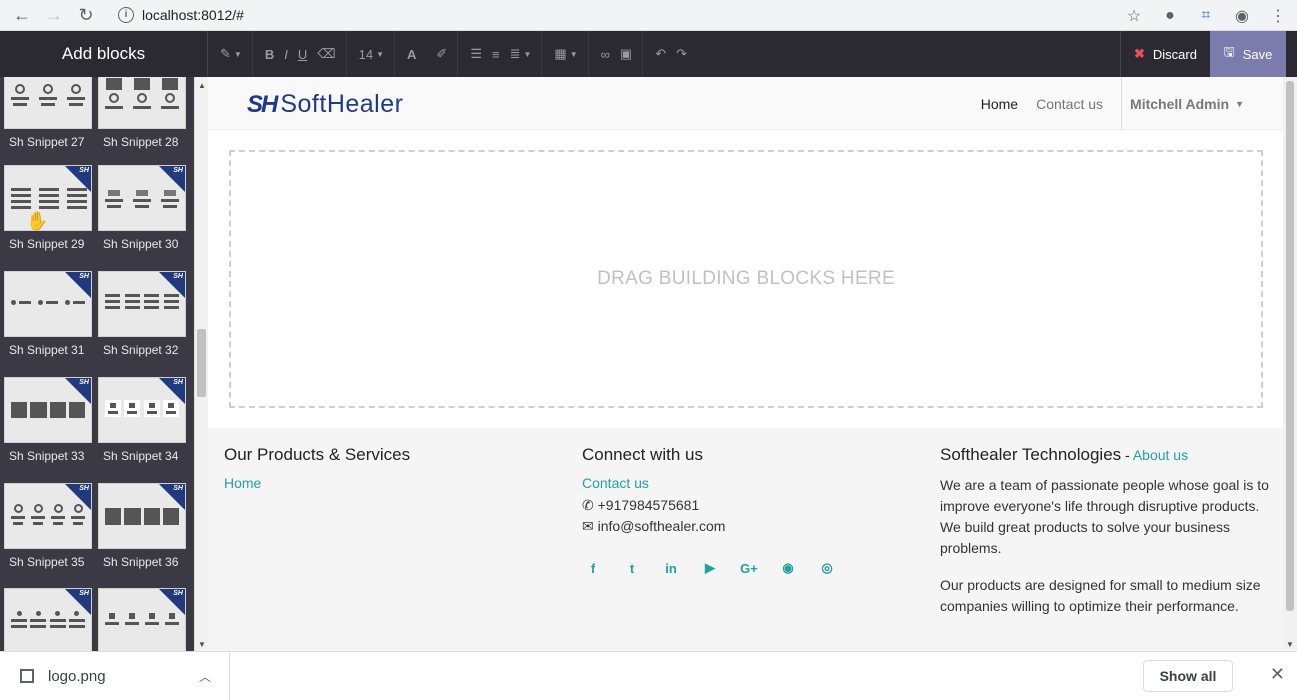 This screenshot has width=1297, height=700. Describe the element at coordinates (115, 676) in the screenshot. I see `download-item: logo.png ︿` at that location.